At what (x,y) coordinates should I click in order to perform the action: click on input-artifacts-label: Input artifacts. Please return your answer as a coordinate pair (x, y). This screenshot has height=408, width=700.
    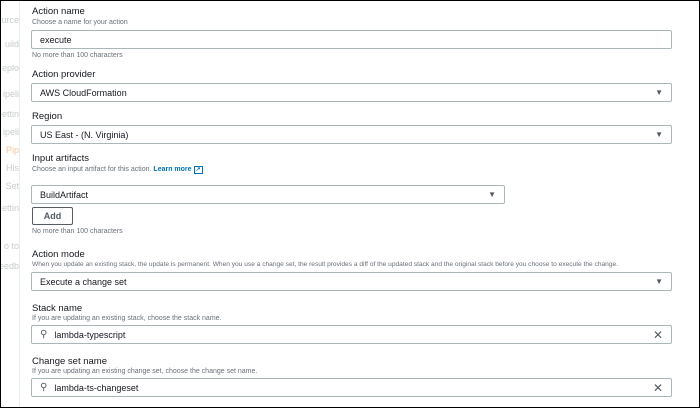
    Looking at the image, I should click on (61, 158).